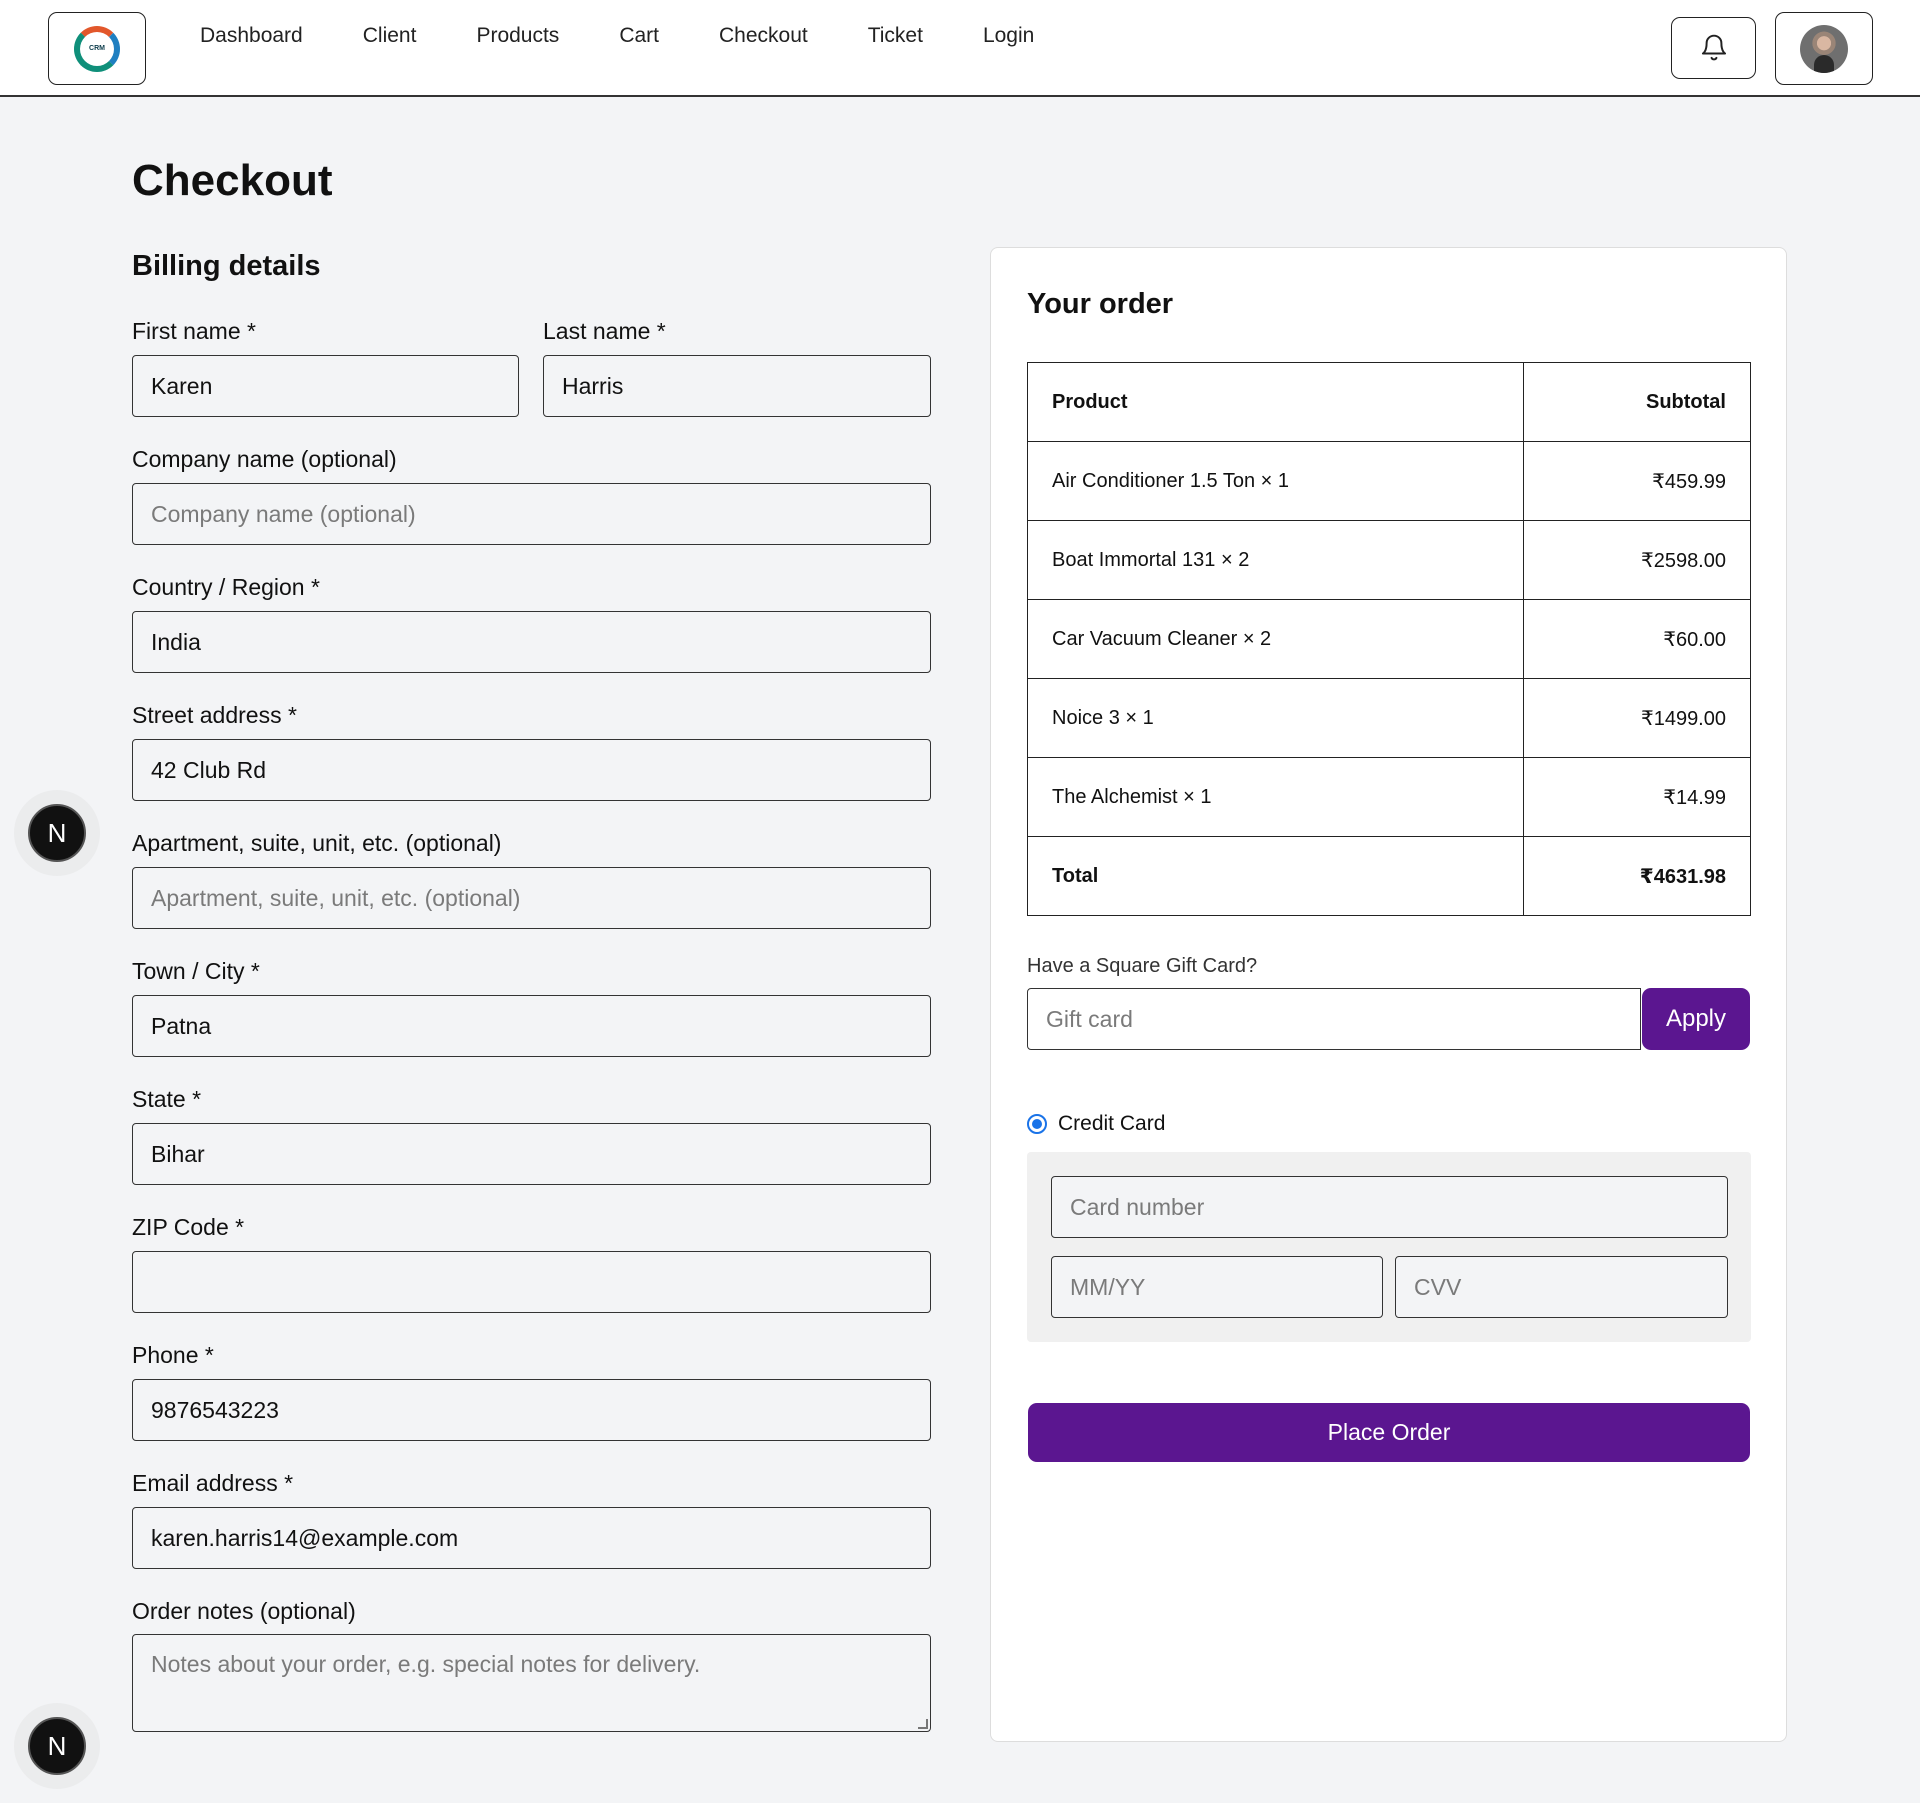 The image size is (1920, 1803). I want to click on place-order-button: Place Order, so click(1389, 1432).